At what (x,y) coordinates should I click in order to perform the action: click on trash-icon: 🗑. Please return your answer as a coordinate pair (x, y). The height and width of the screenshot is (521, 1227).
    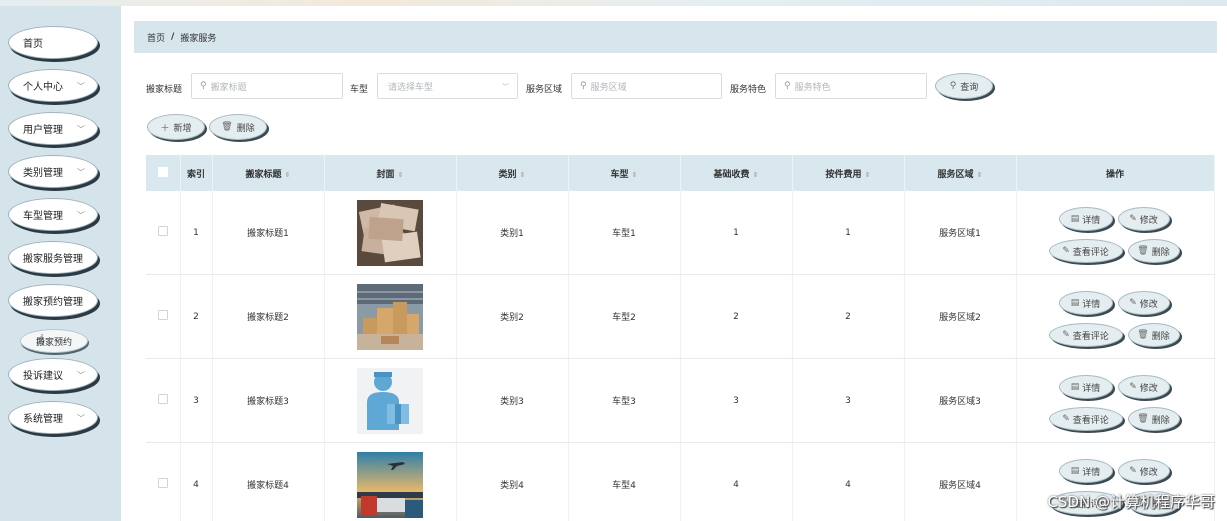
    Looking at the image, I should click on (1143, 335).